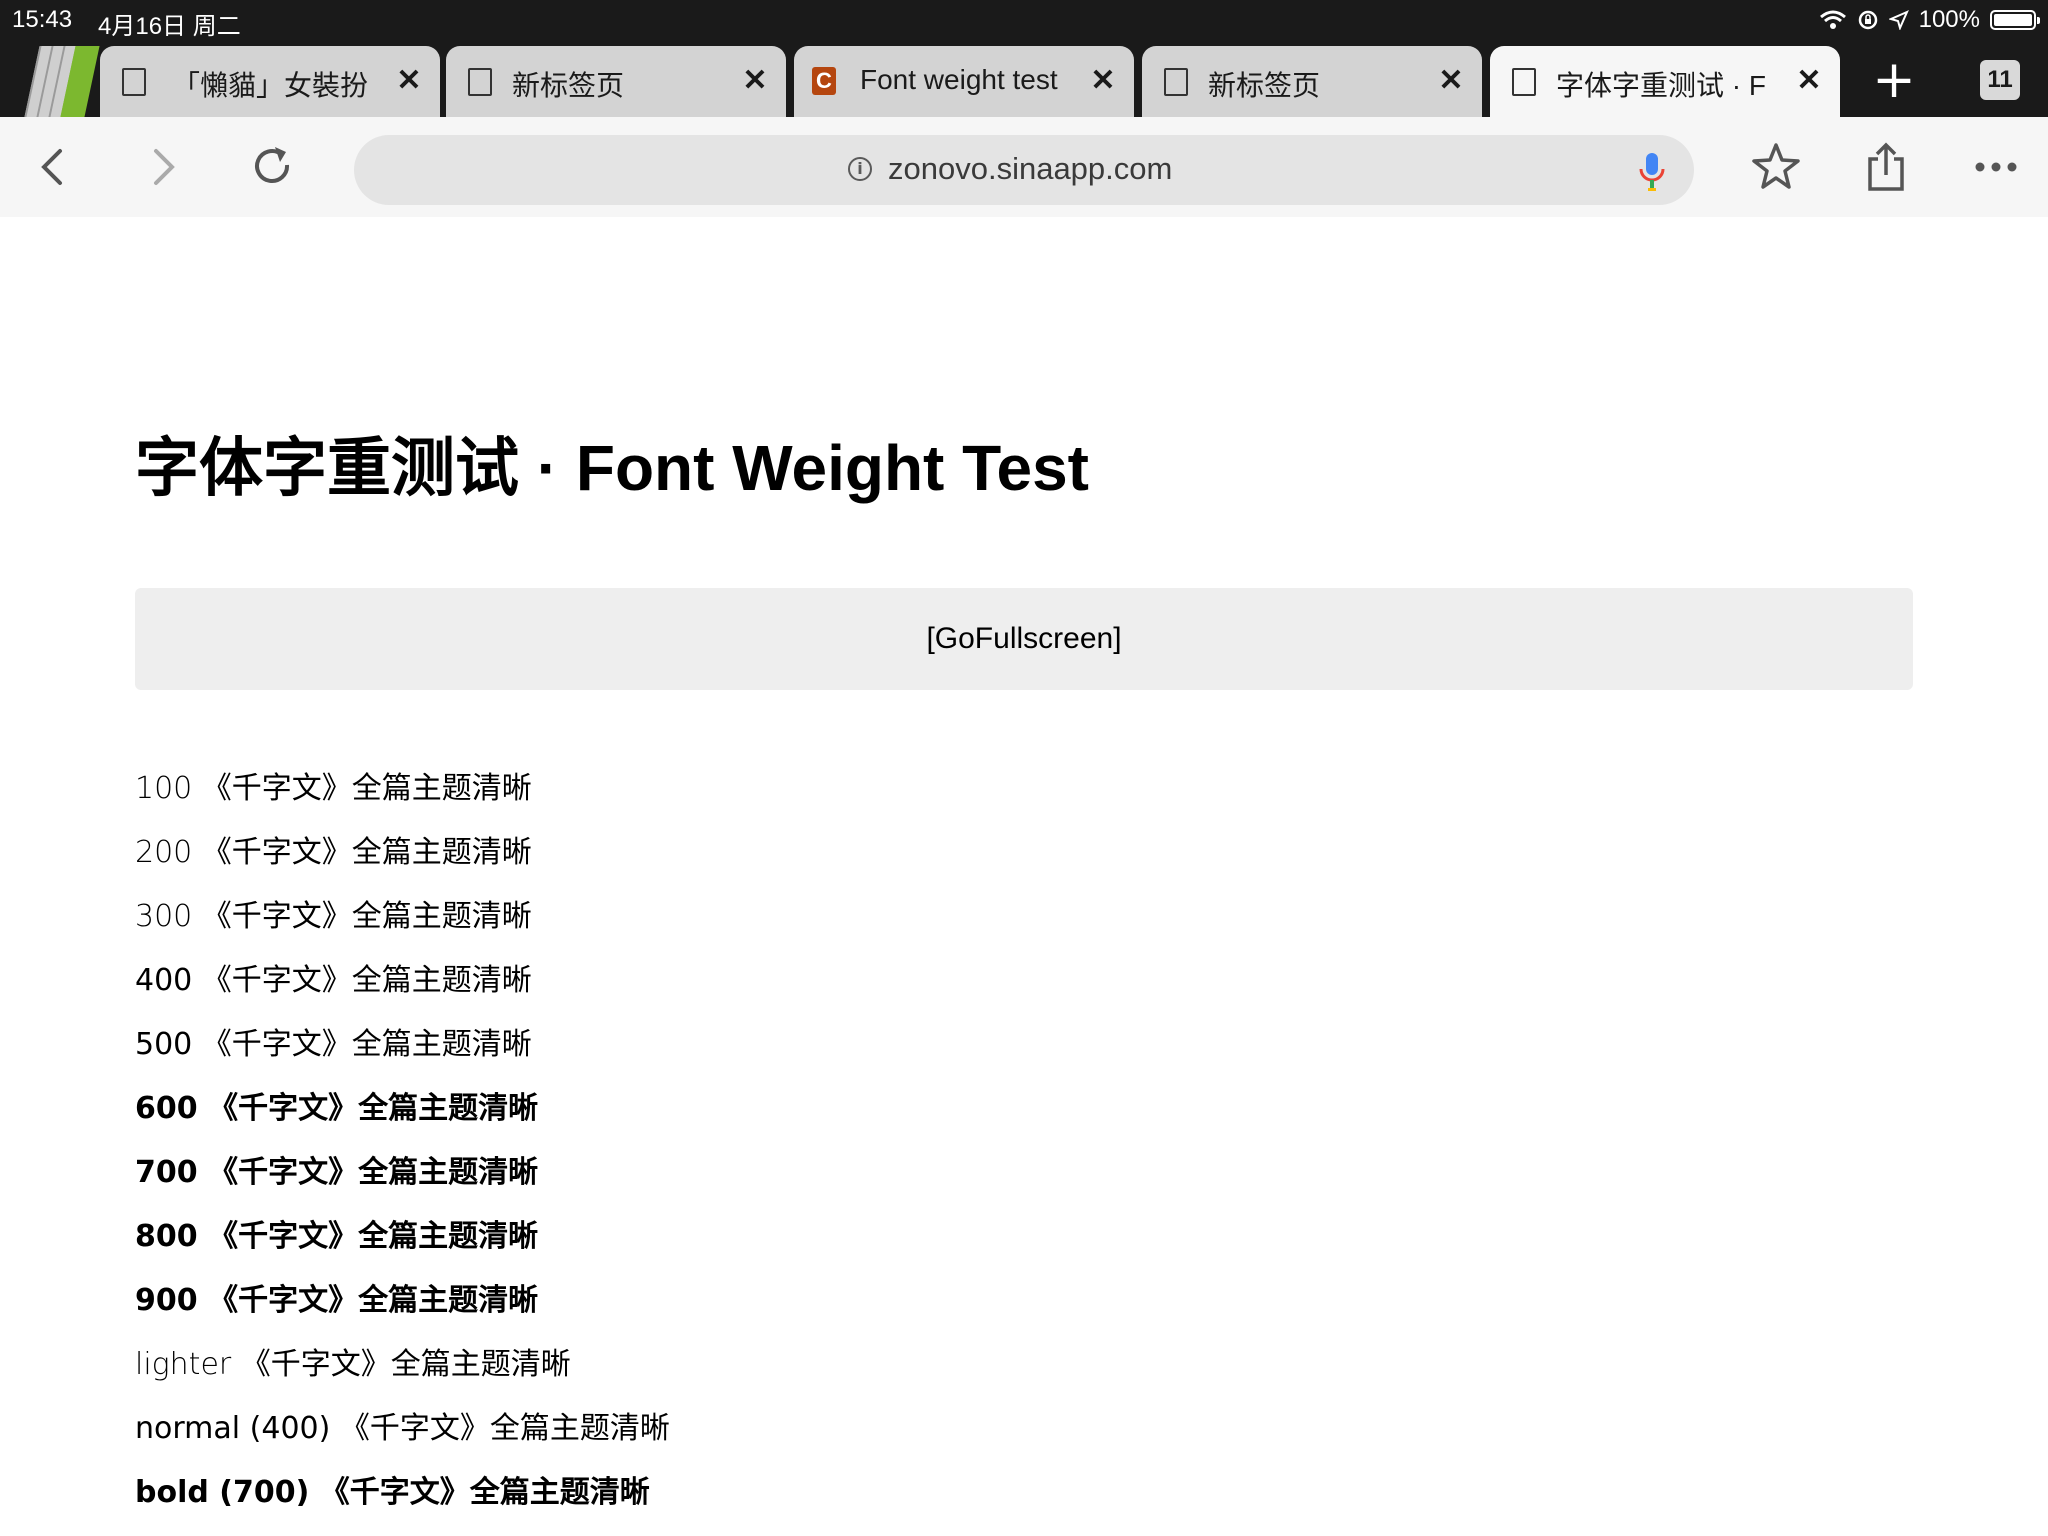  Describe the element at coordinates (1996, 167) in the screenshot. I see `more-menu-icon` at that location.